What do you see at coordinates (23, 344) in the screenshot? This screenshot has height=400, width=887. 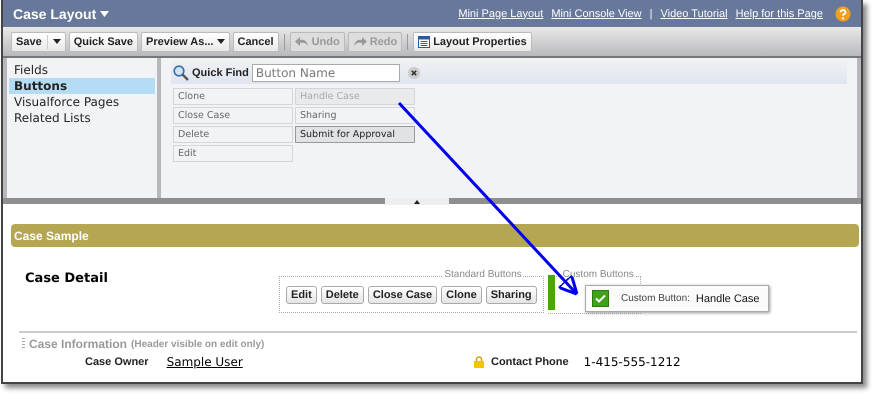 I see `drag-grip-icon` at bounding box center [23, 344].